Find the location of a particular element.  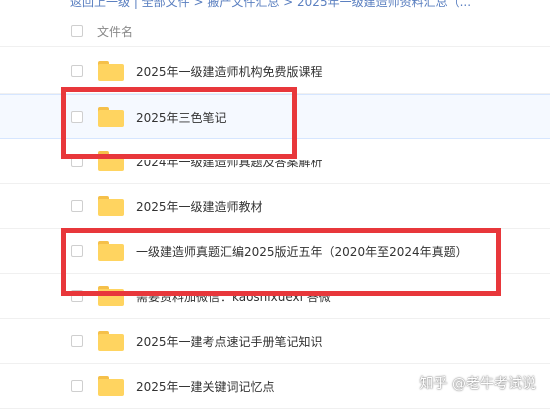

file-row: 2025年一级建造师机构免费版课程 is located at coordinates (275, 71).